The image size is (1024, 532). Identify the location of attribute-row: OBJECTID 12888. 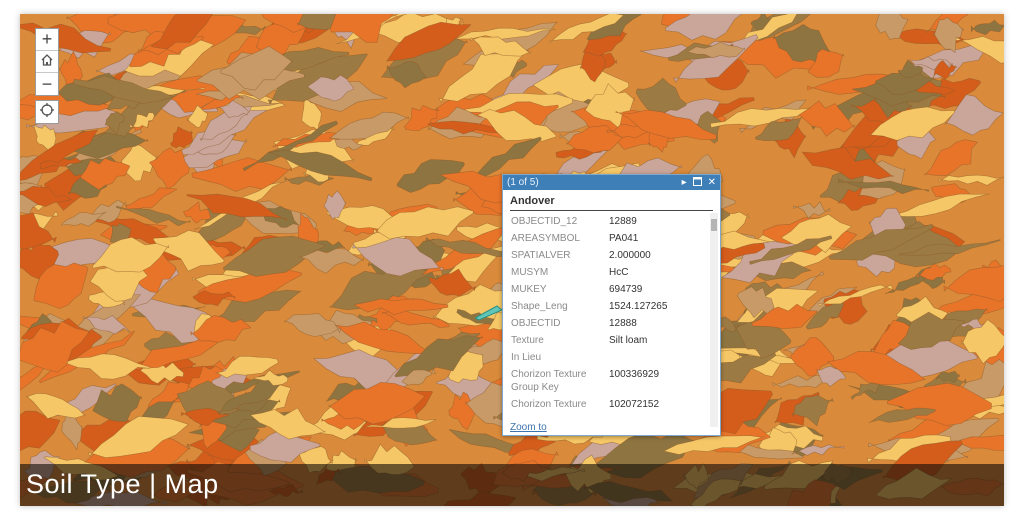
(605, 323).